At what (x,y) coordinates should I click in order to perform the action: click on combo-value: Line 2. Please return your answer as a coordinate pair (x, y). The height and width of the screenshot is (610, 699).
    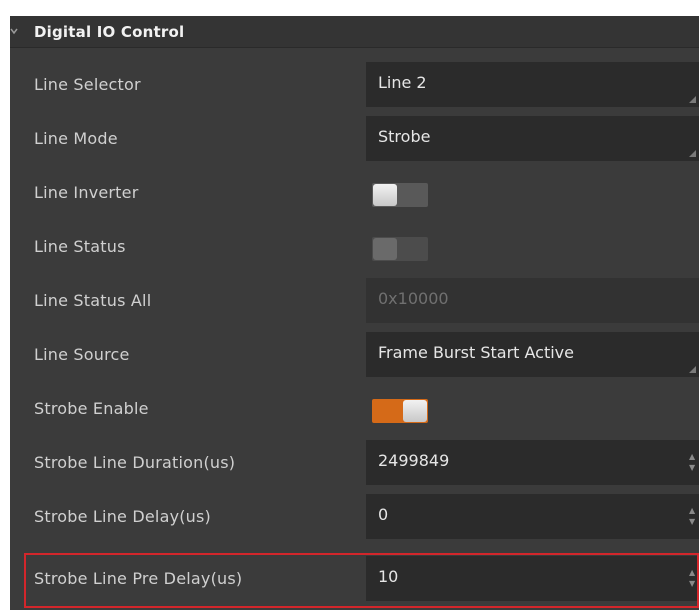
    Looking at the image, I should click on (402, 82).